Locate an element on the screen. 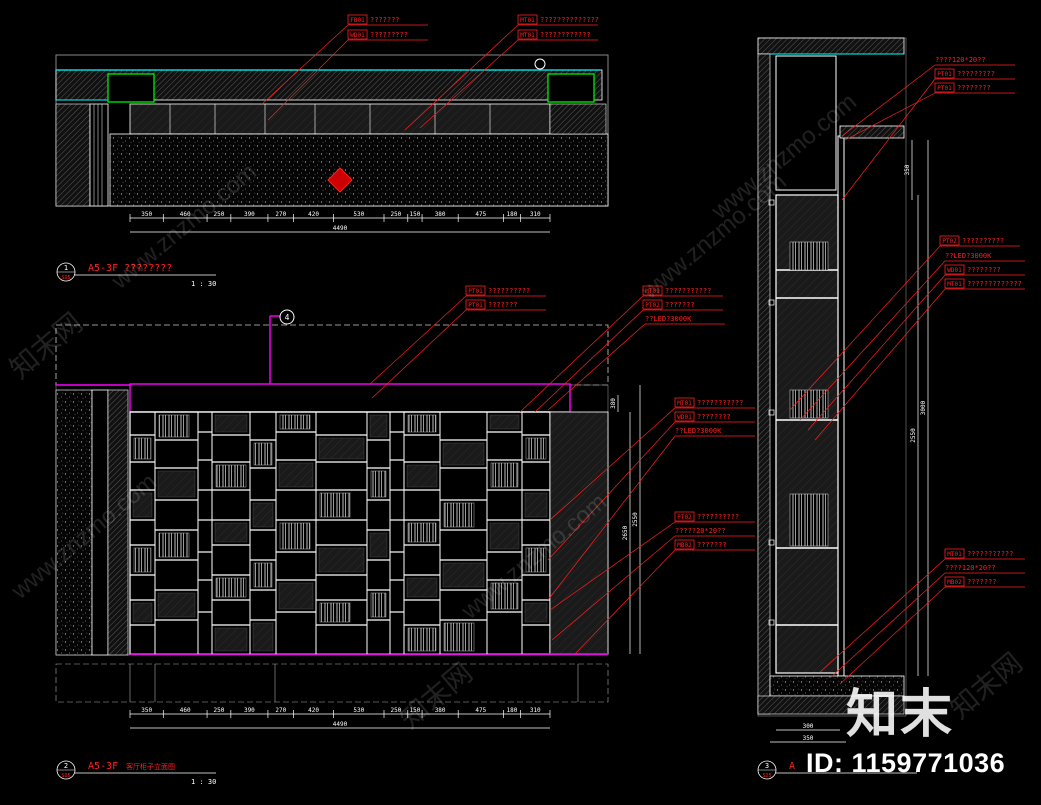 The width and height of the screenshot is (1041, 805). dim-label: 380 is located at coordinates (440, 214).